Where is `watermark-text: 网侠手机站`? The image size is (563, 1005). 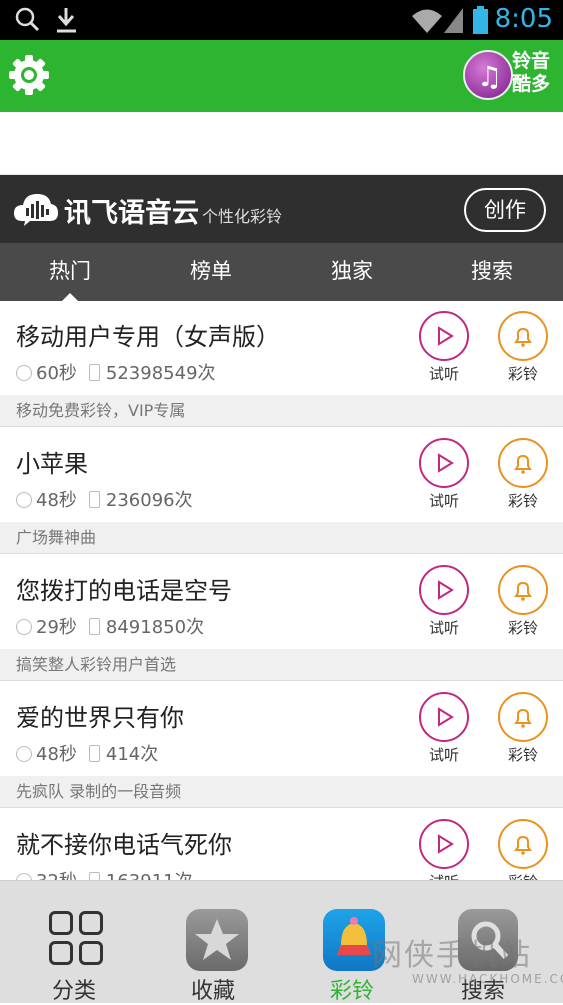
watermark-text: 网侠手机站 is located at coordinates (452, 955).